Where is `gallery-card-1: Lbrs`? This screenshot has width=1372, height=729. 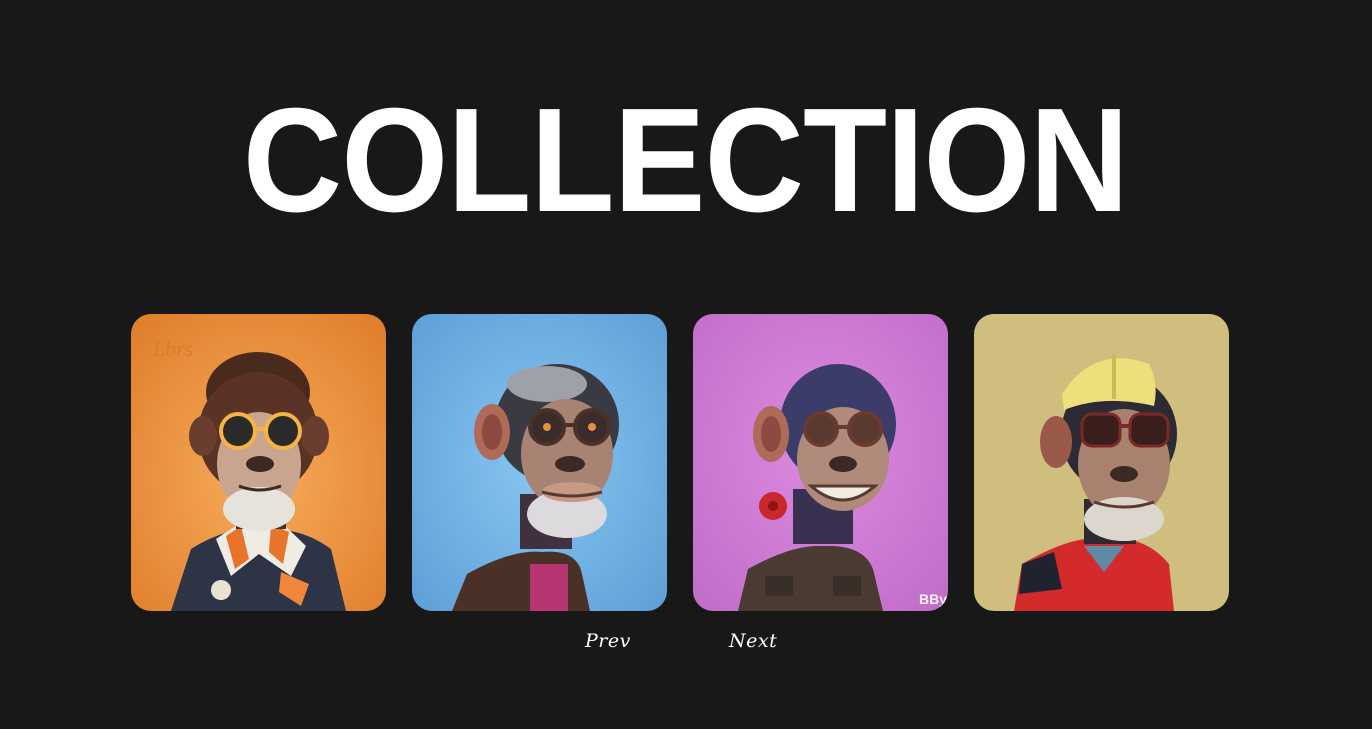
gallery-card-1: Lbrs is located at coordinates (258, 462).